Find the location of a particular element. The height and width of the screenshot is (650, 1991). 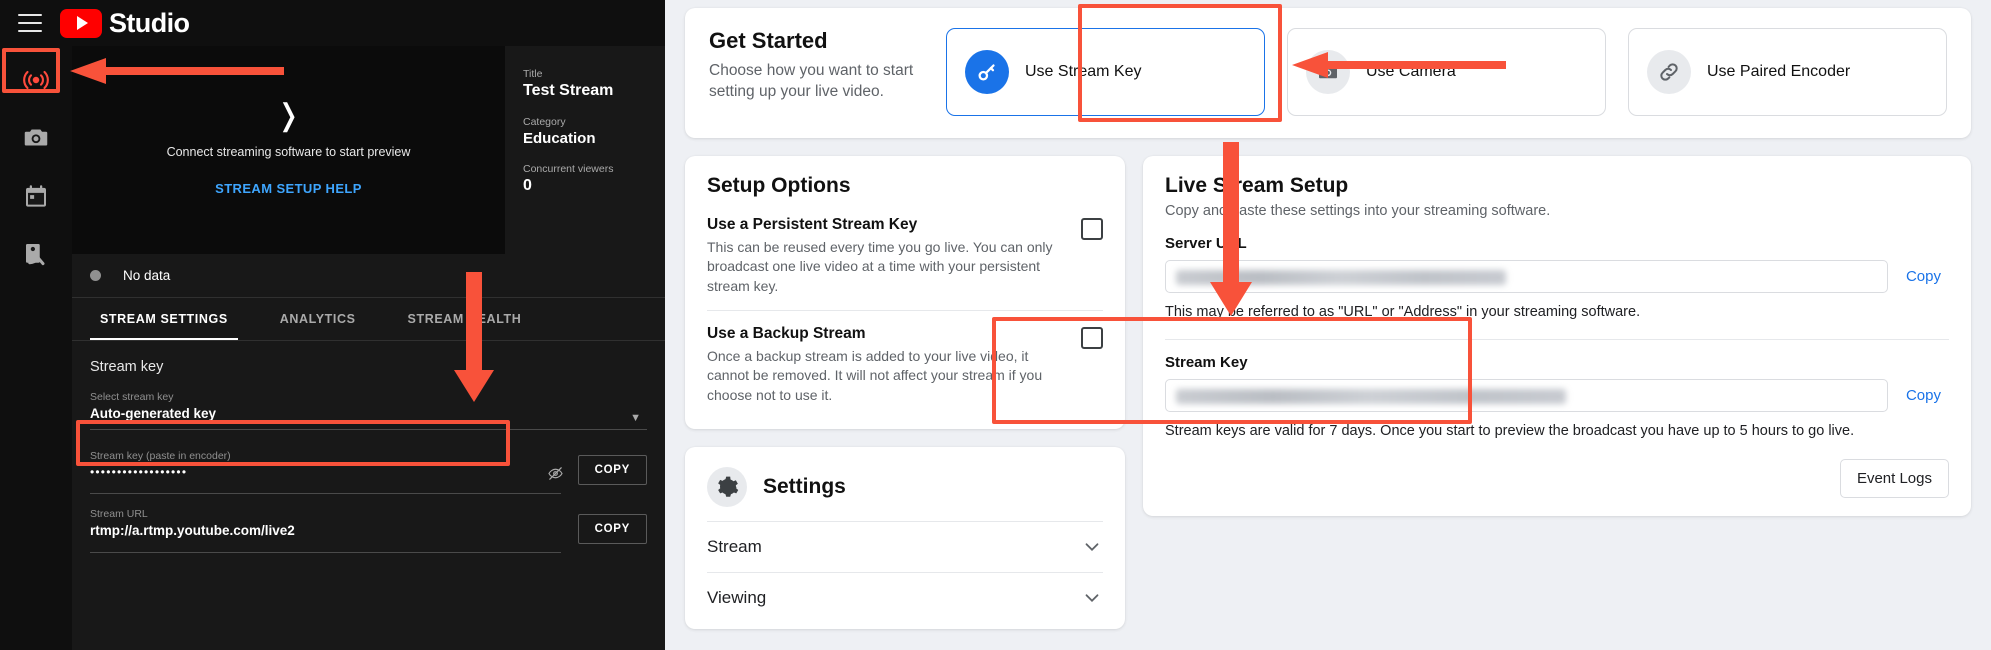

settings-card: Settings Stream Viewing is located at coordinates (905, 537).